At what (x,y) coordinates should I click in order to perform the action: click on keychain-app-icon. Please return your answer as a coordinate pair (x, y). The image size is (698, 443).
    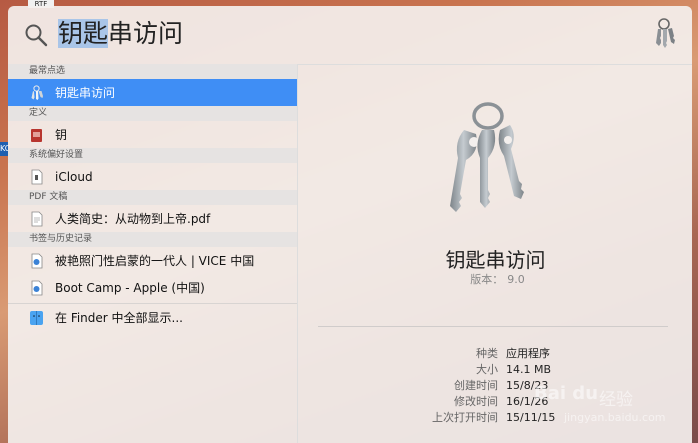
    Looking at the image, I should click on (487, 157).